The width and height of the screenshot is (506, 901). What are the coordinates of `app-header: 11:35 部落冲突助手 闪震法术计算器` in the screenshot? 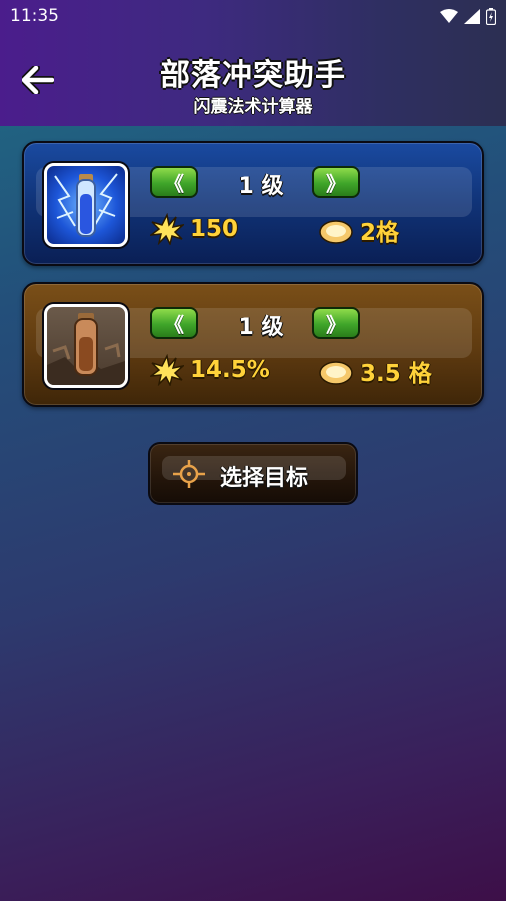 It's located at (253, 63).